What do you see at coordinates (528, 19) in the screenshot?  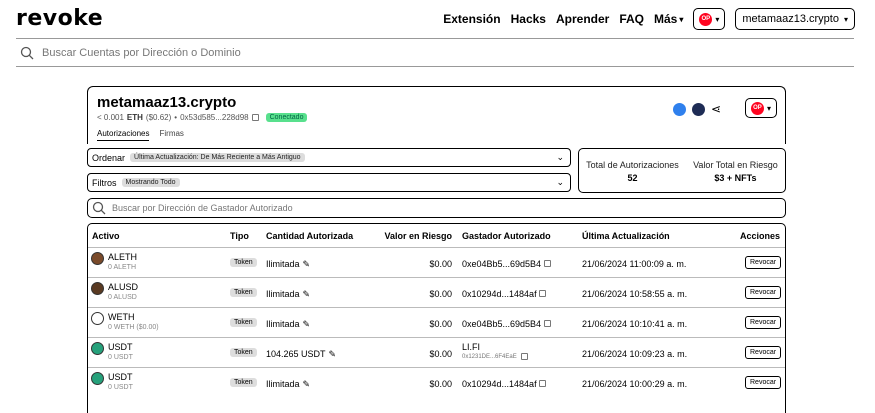 I see `nav-hacks: Hacks` at bounding box center [528, 19].